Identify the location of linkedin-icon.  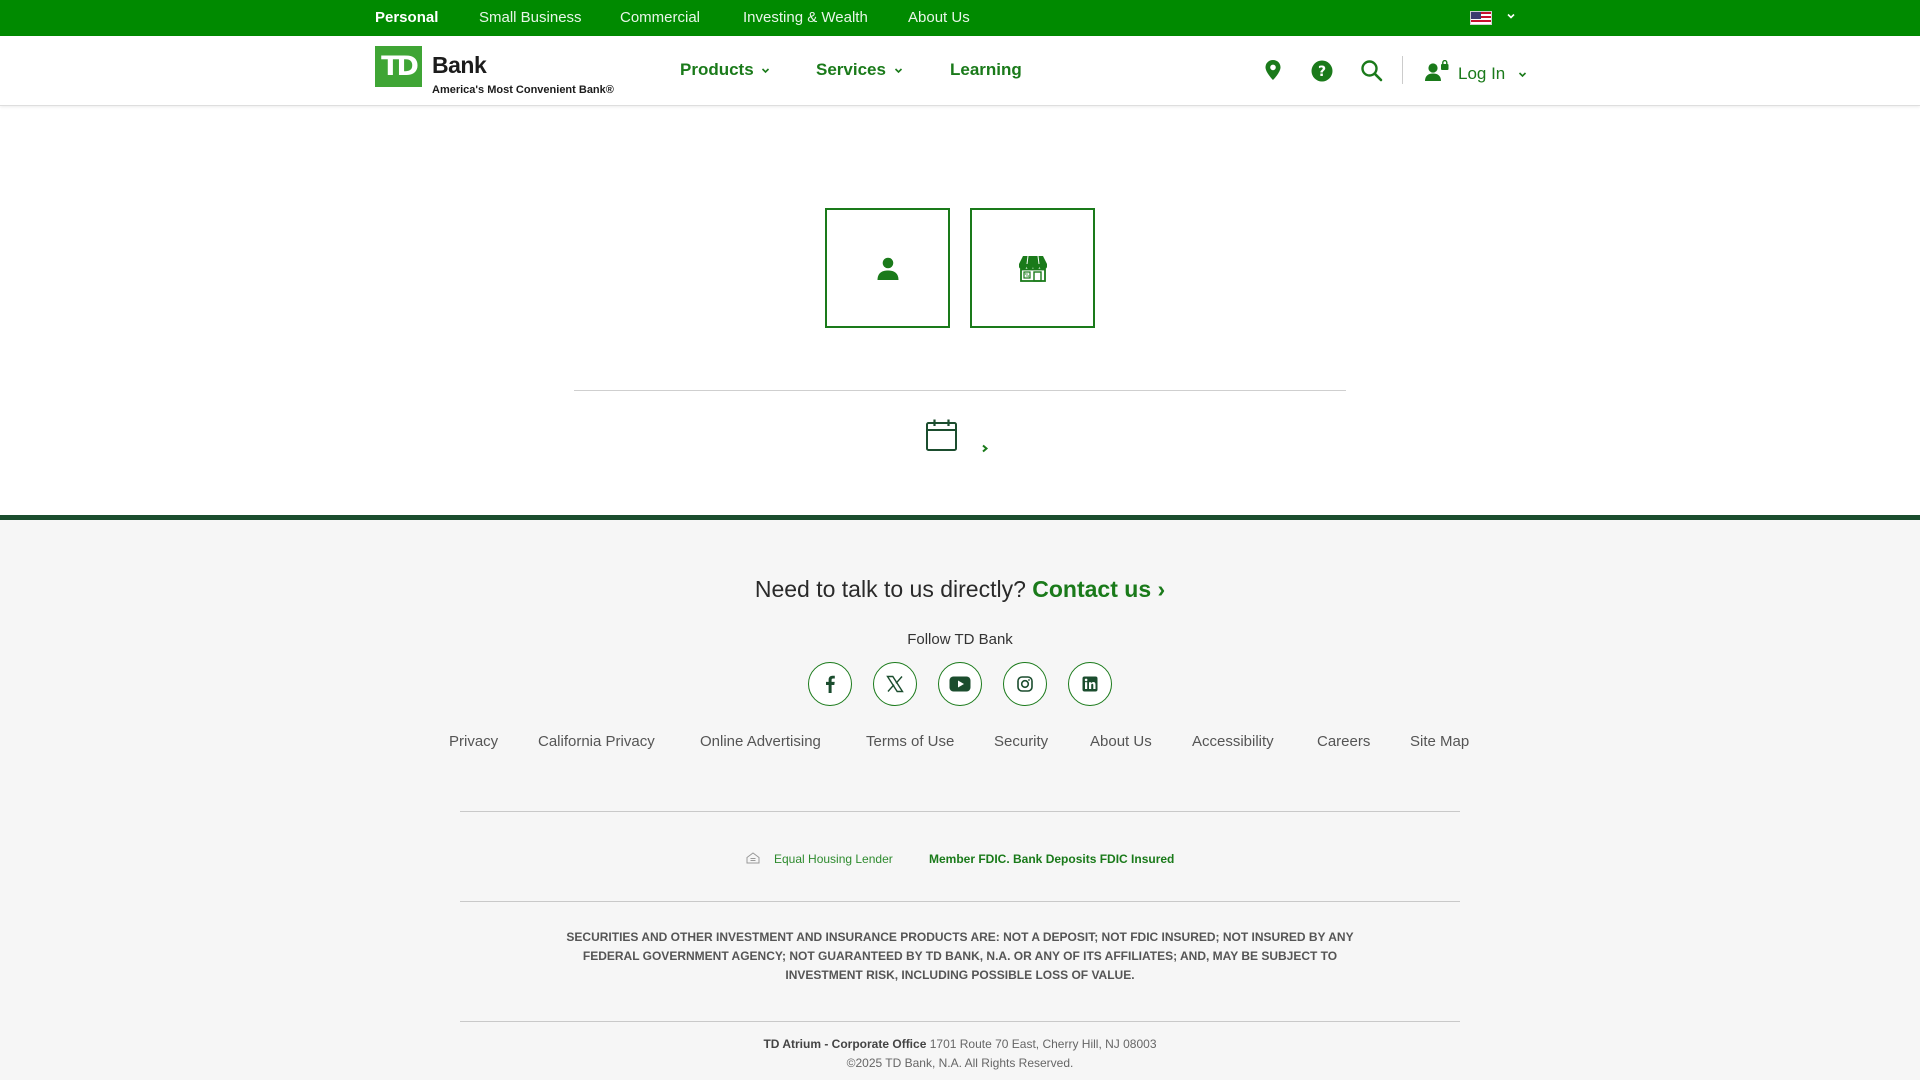
(1090, 684).